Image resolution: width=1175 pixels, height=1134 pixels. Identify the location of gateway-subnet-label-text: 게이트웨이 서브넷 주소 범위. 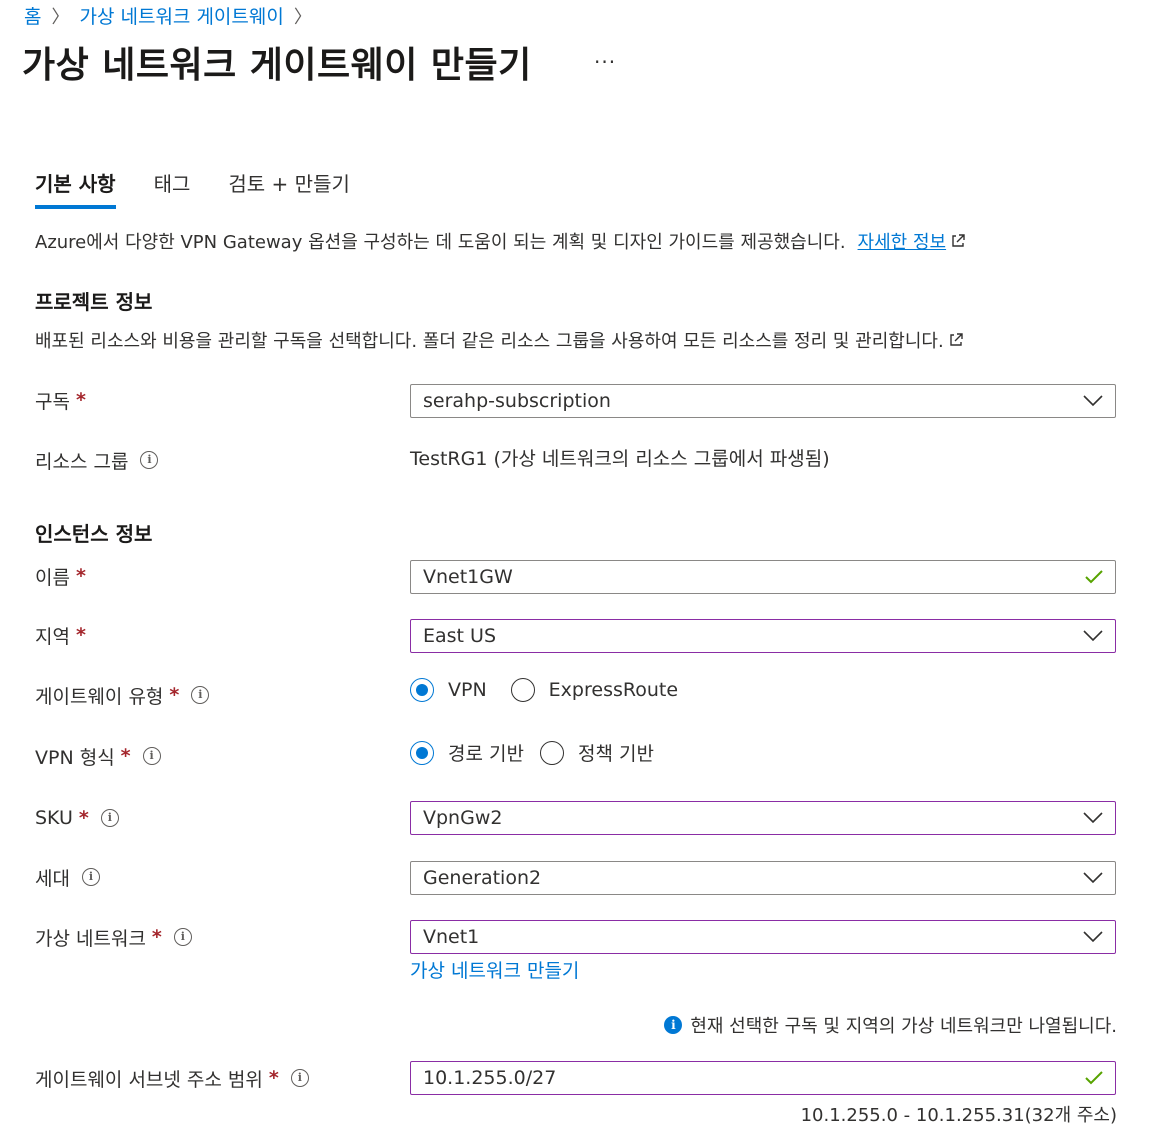
(149, 1079).